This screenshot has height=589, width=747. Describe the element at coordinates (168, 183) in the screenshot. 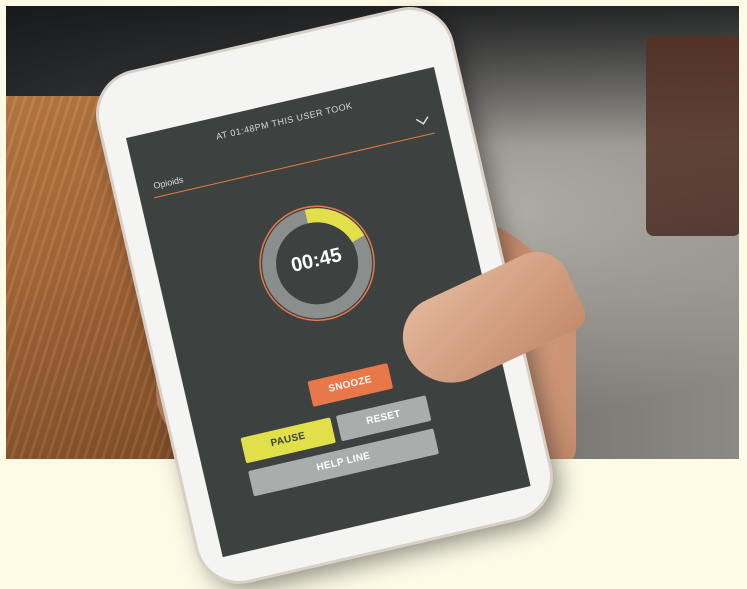

I see `substance-select-value: Opioids` at that location.